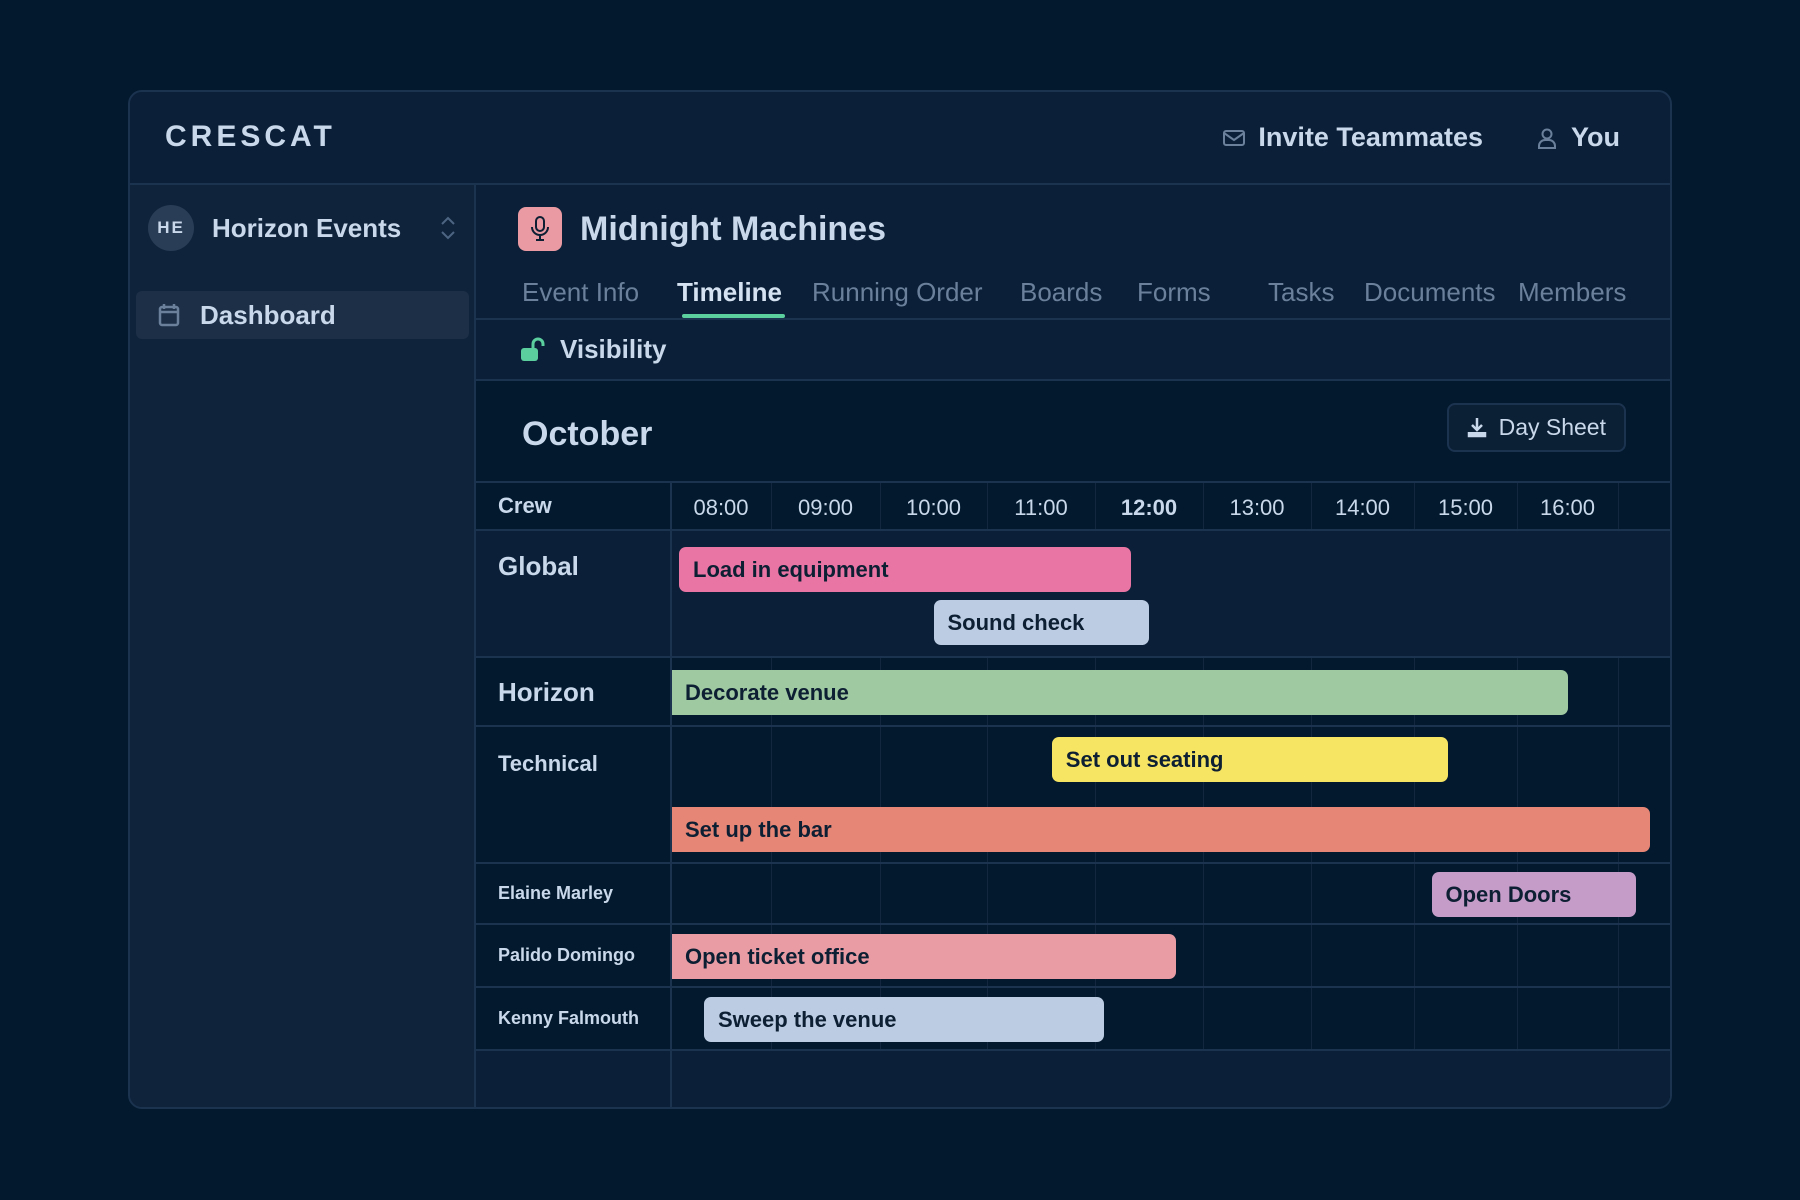 The image size is (1800, 1200). I want to click on hour-label: 09:00, so click(825, 507).